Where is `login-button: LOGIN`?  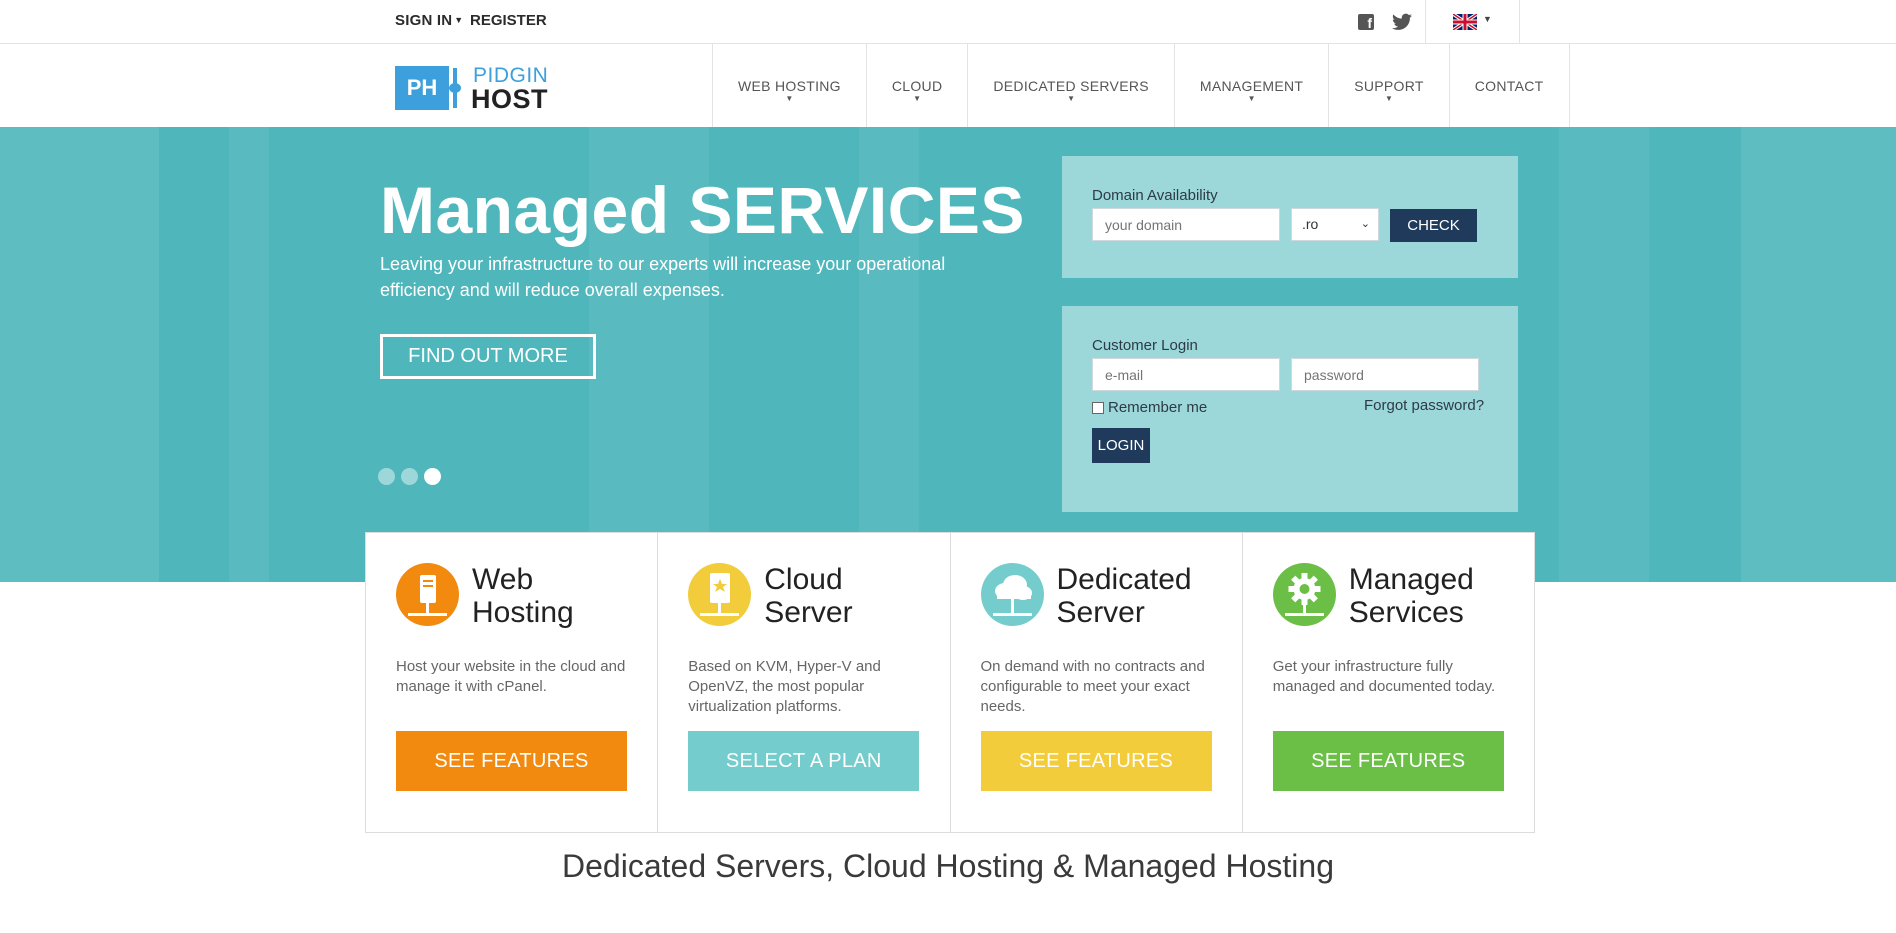 login-button: LOGIN is located at coordinates (1121, 445).